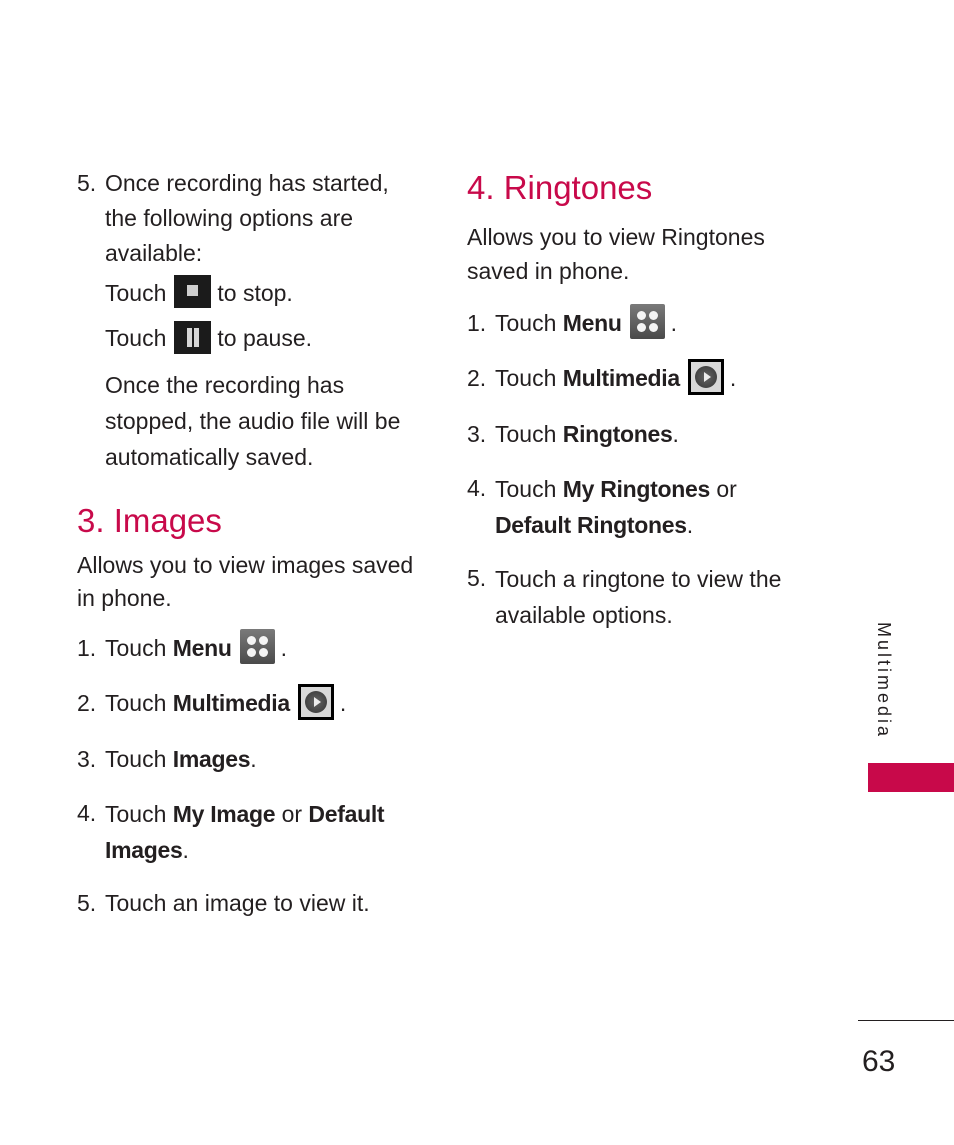  I want to click on ringtones-heading: 4. Ringtones, so click(560, 187).